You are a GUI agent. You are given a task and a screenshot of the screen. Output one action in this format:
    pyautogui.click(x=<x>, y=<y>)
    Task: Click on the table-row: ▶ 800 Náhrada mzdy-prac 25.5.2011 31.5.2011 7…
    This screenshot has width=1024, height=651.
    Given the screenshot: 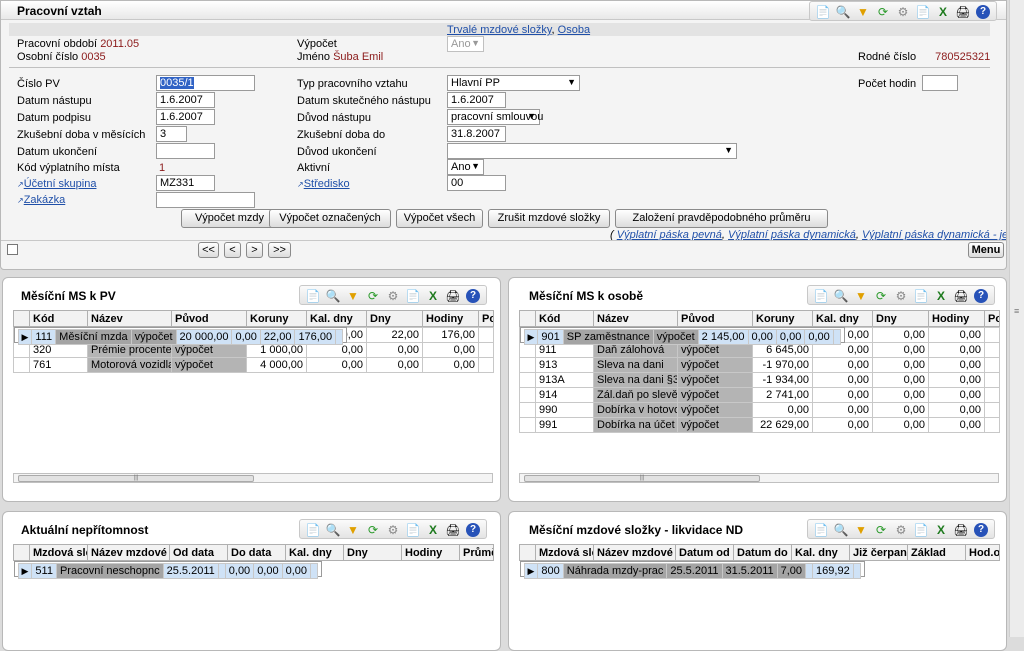 What is the action you would take?
    pyautogui.click(x=692, y=570)
    